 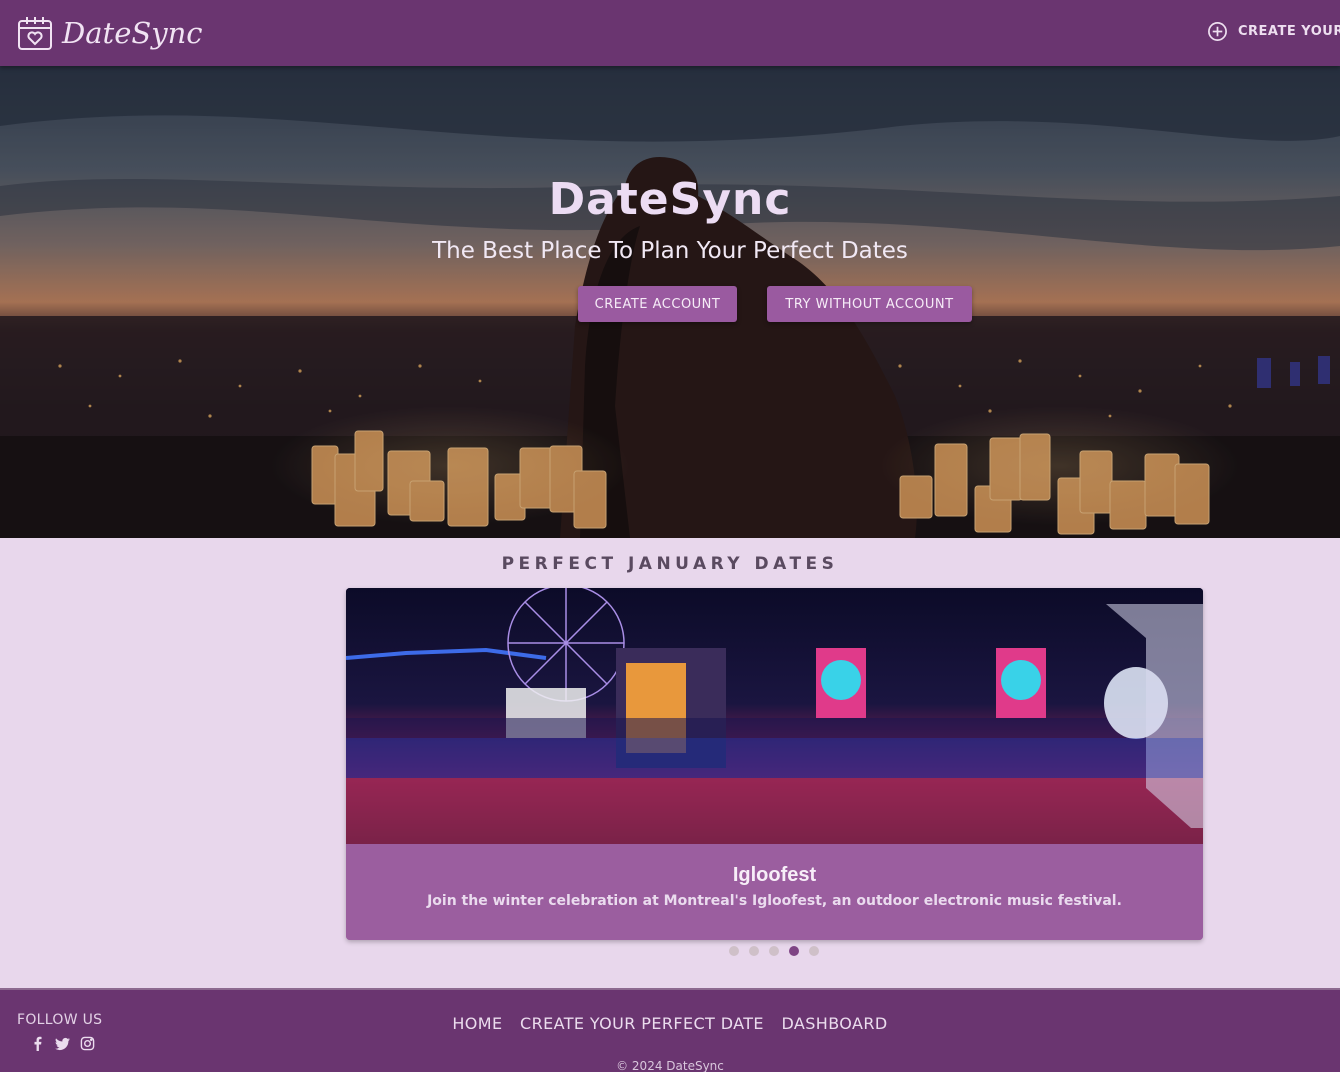 I want to click on try-without-account-button: TRY WITHOUT ACCOUNT, so click(x=869, y=304).